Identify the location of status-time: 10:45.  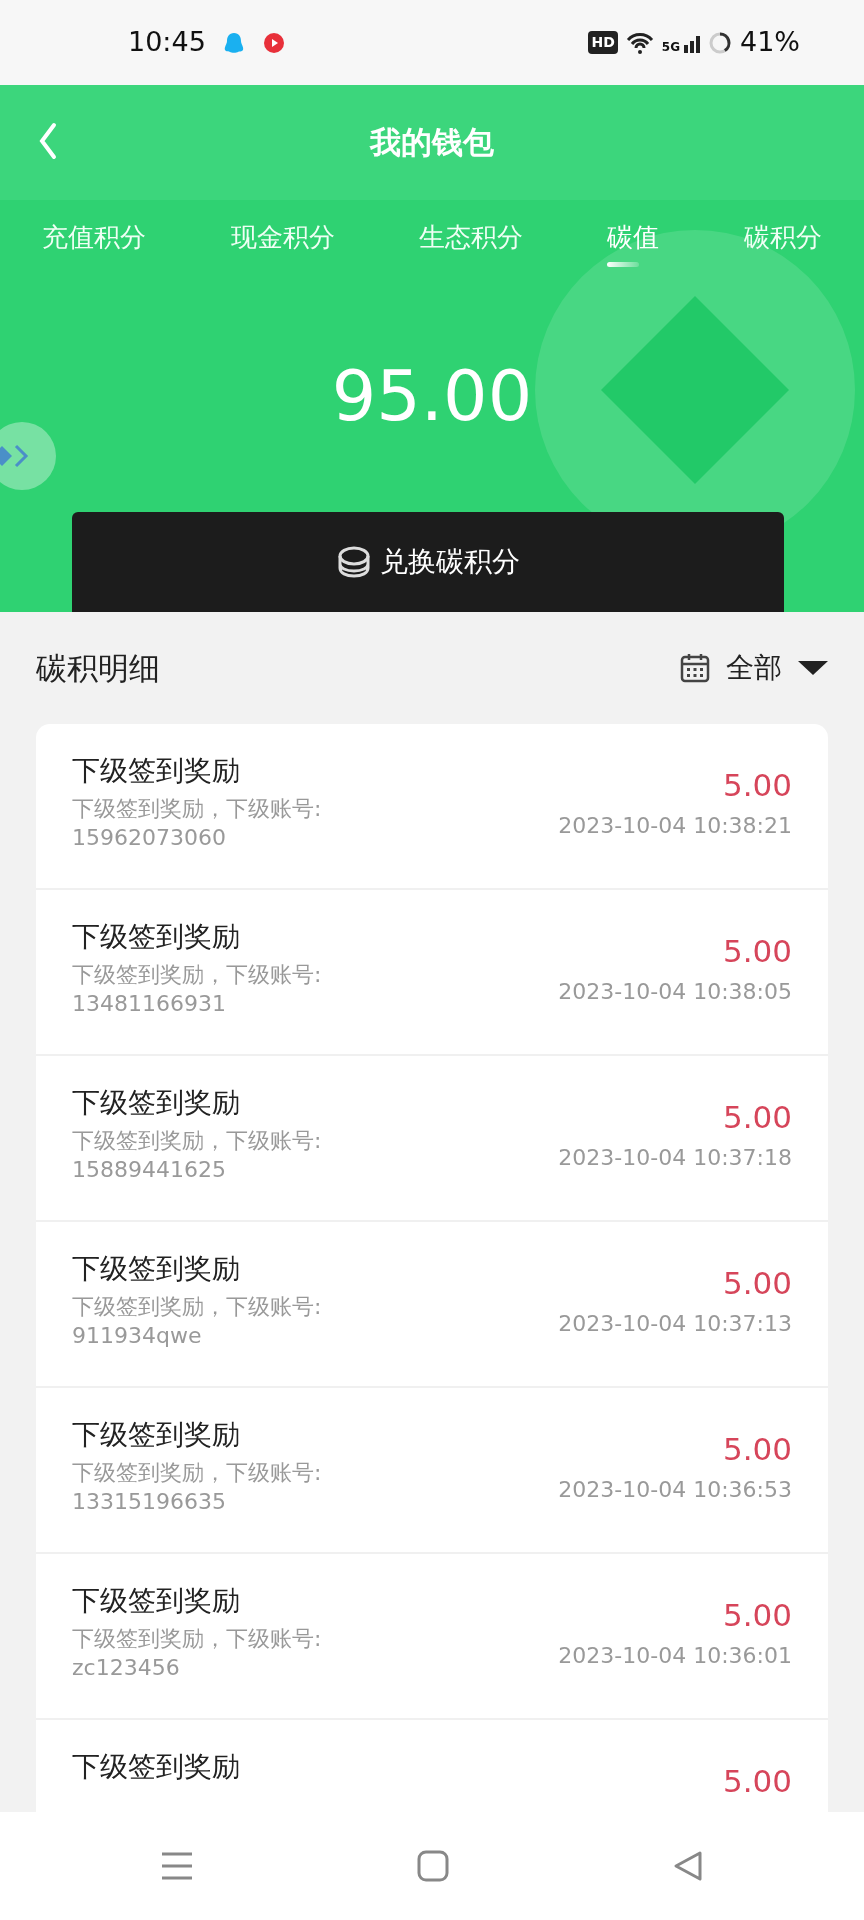
(167, 42).